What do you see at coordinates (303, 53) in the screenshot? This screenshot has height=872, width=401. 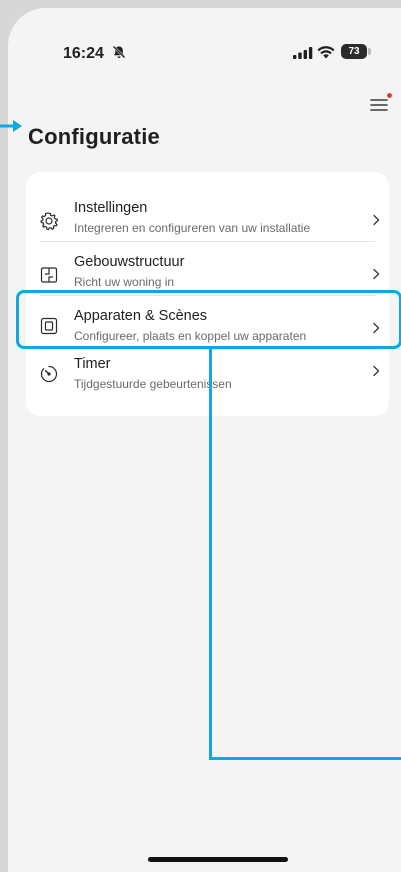 I see `cellular-signal-icon` at bounding box center [303, 53].